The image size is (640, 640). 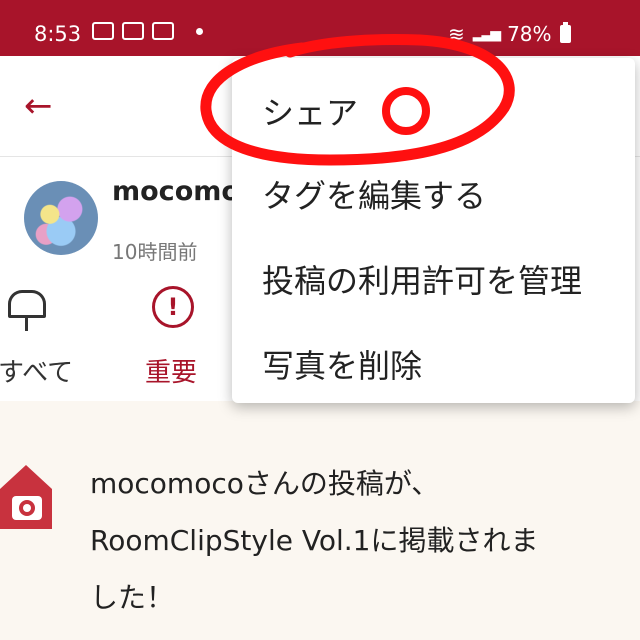 What do you see at coordinates (320, 28) in the screenshot?
I see `status-bar: 8:53 ≋ ▂▃▅ 78%` at bounding box center [320, 28].